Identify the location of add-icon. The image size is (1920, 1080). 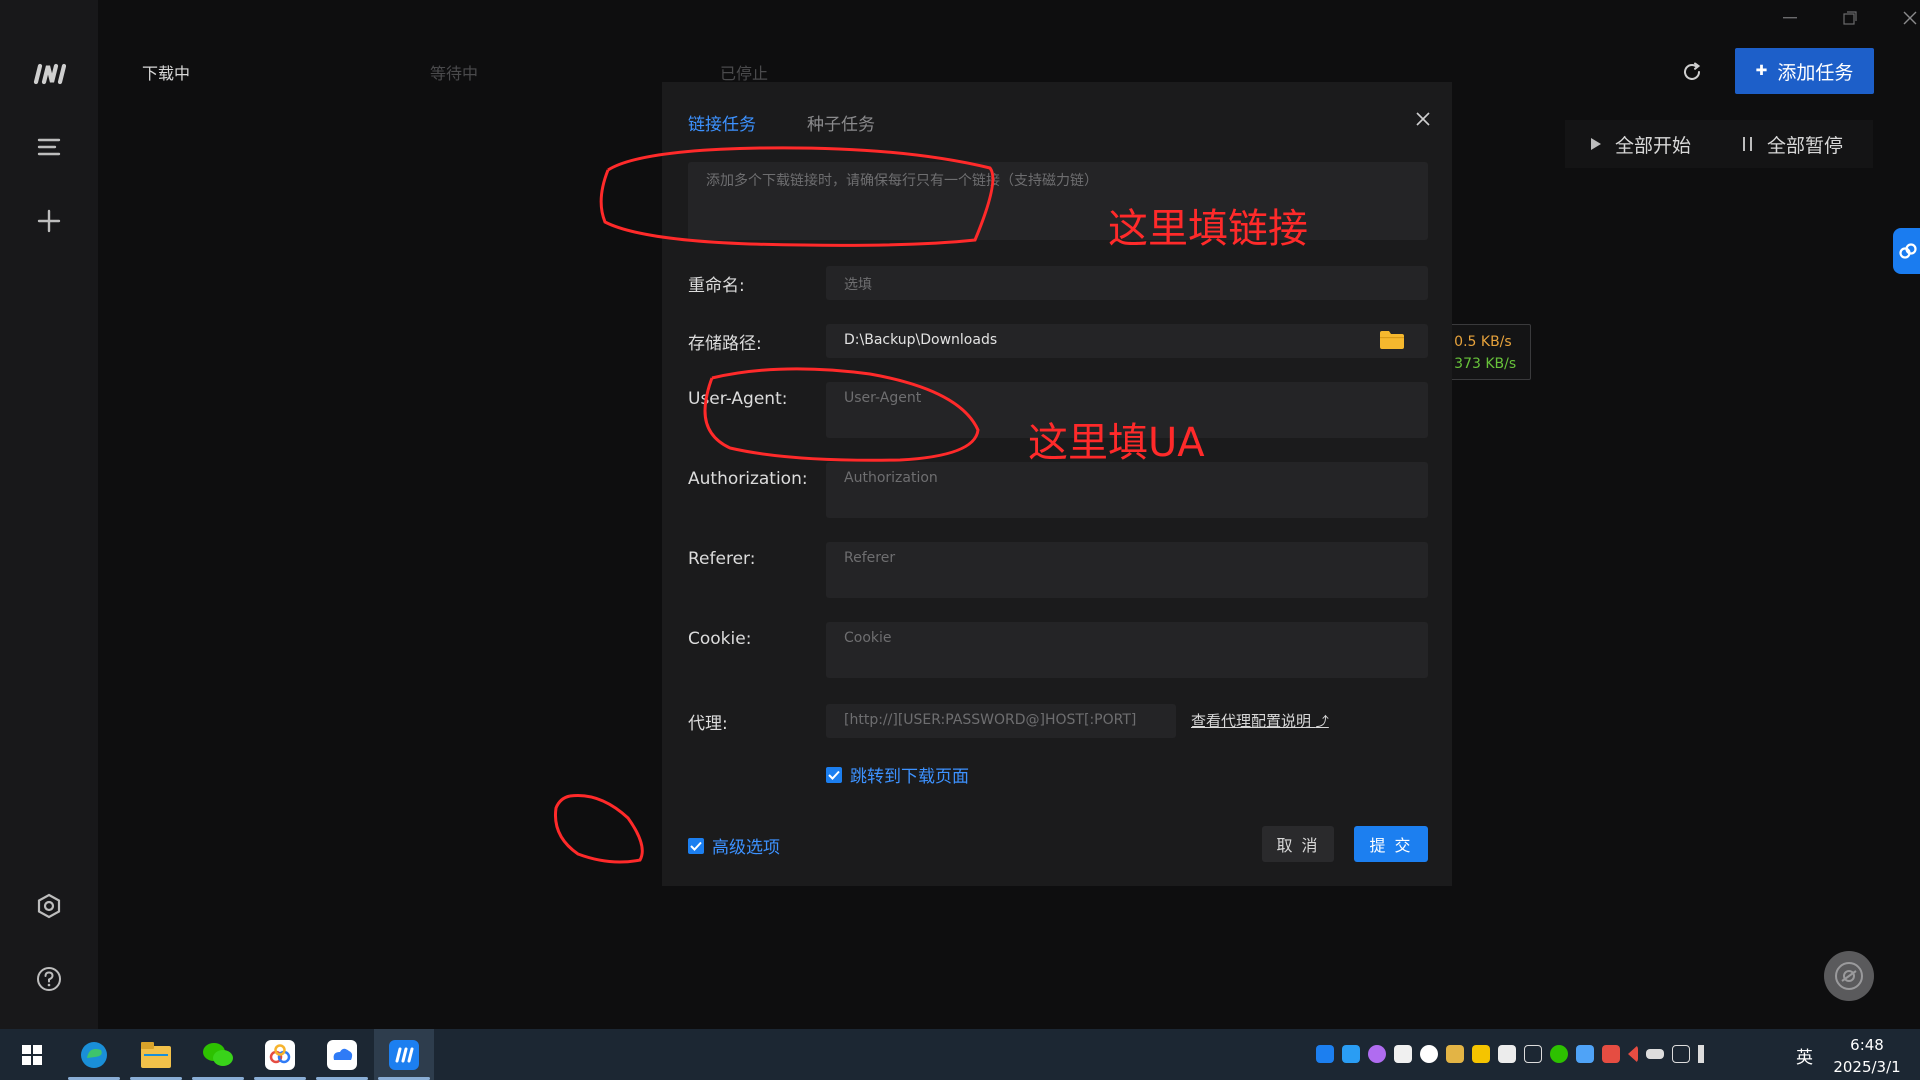
(49, 221).